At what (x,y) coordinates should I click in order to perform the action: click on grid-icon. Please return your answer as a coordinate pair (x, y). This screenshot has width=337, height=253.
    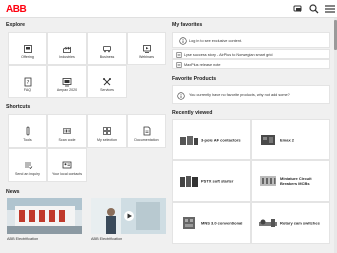
    Looking at the image, I should click on (107, 131).